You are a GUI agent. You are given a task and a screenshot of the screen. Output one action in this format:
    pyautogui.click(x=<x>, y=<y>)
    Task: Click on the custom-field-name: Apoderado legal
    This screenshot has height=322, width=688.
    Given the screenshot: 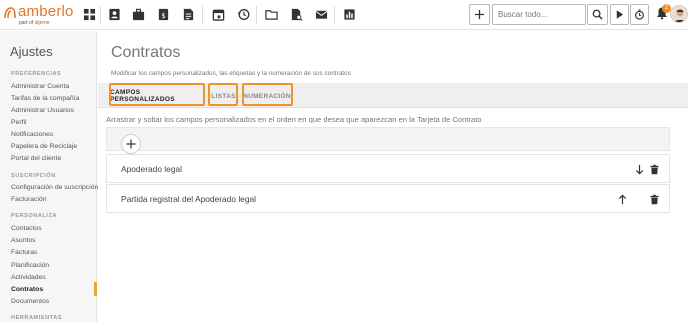 What is the action you would take?
    pyautogui.click(x=152, y=169)
    